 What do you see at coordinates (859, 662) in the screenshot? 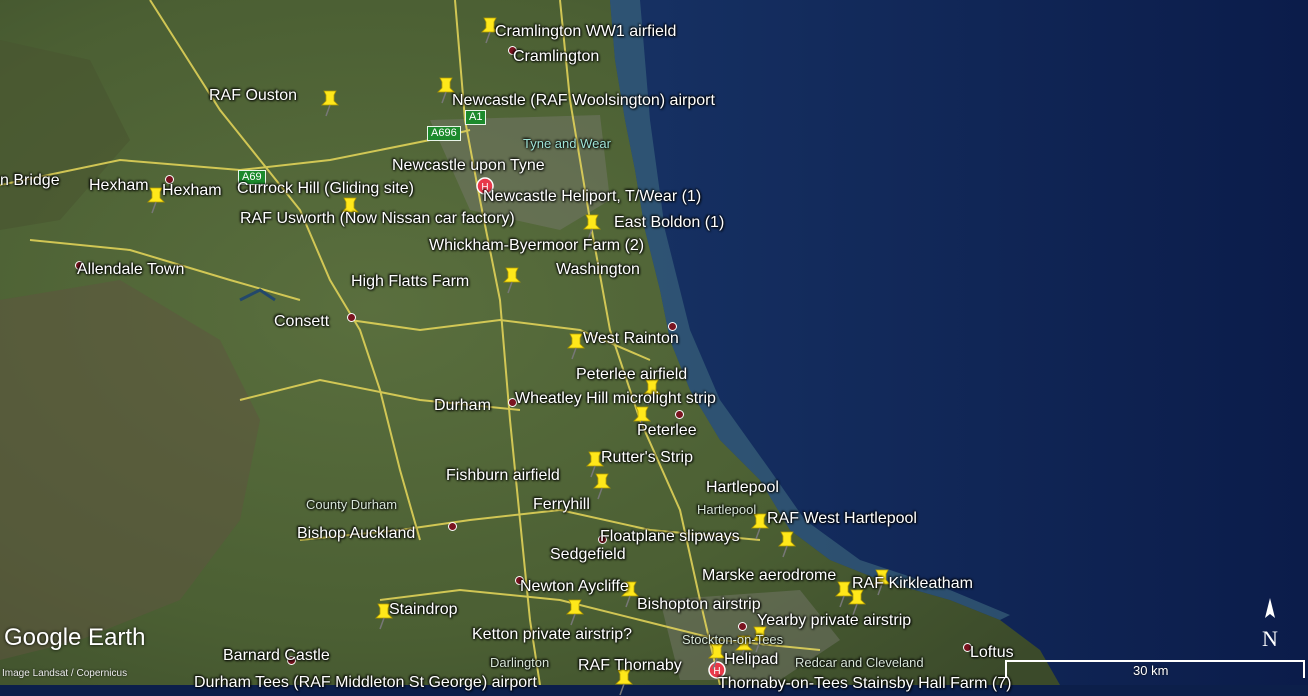
I see `region-label: Redcar and Cleveland` at bounding box center [859, 662].